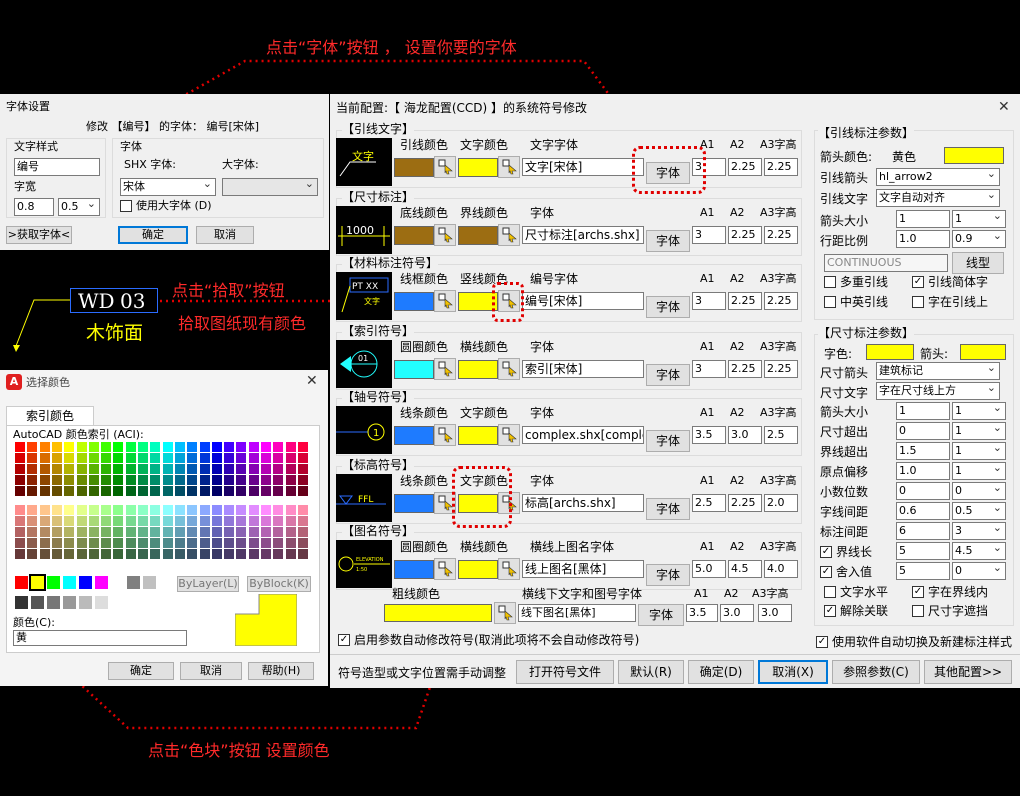  Describe the element at coordinates (781, 167) in the screenshot. I see `a3-input: 2.25` at that location.